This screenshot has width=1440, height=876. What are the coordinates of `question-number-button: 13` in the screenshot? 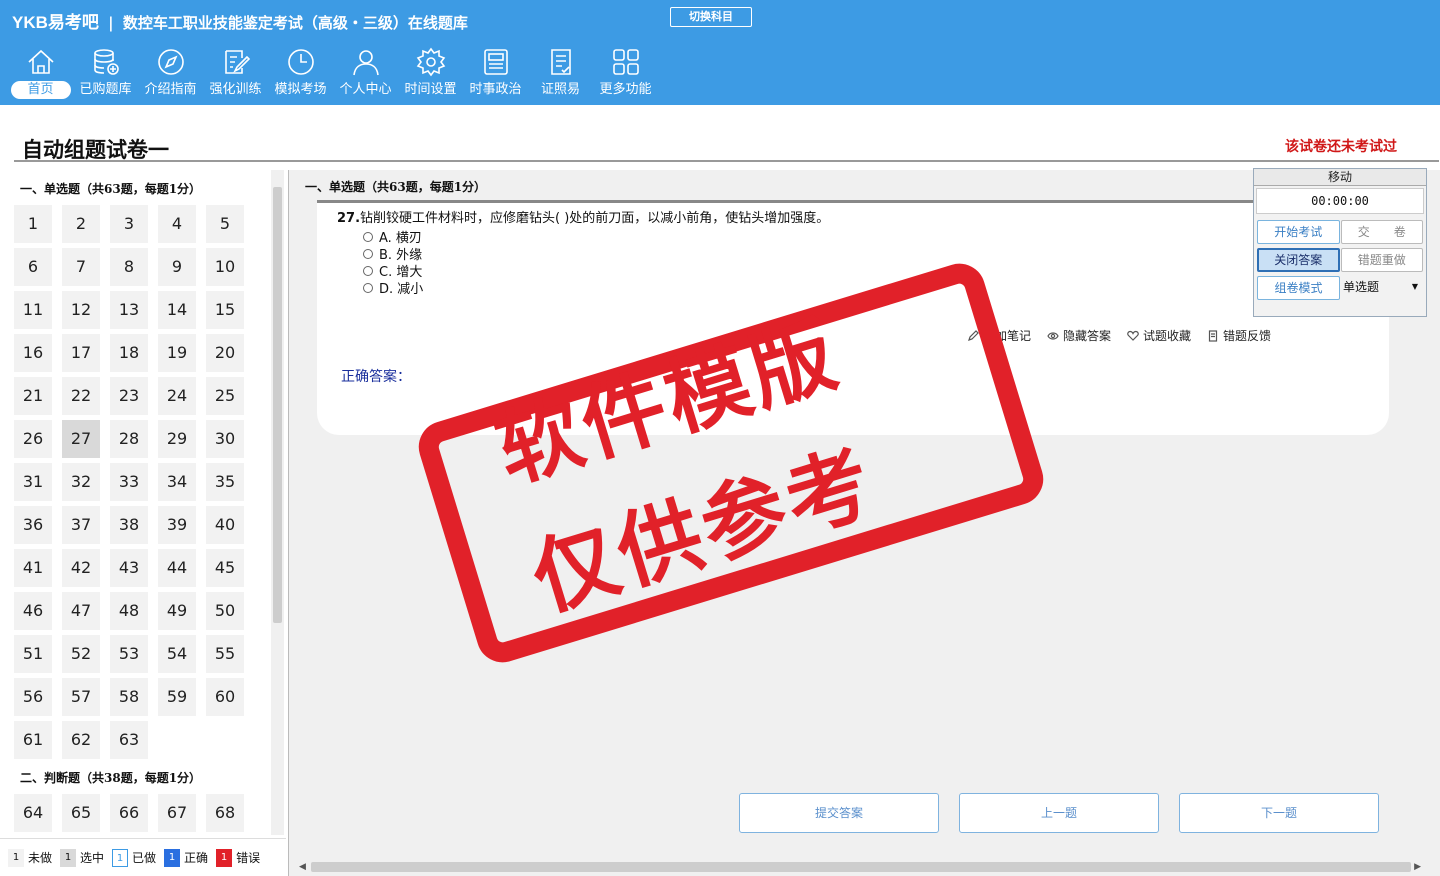 It's located at (129, 310).